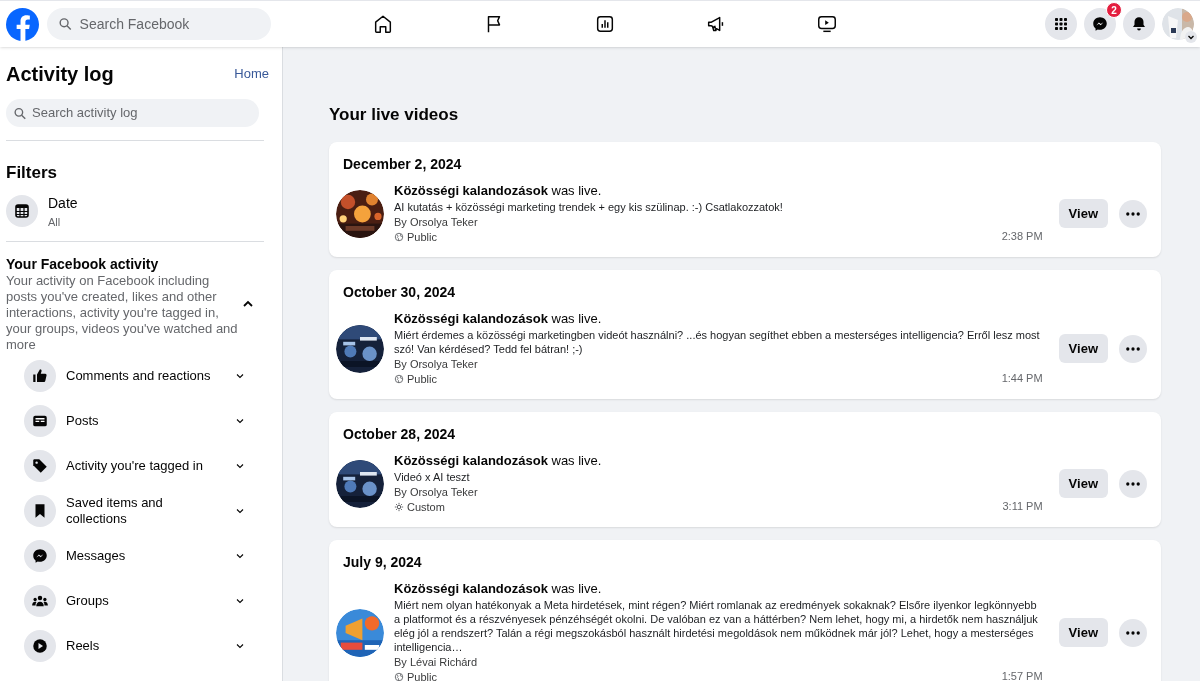 The height and width of the screenshot is (681, 1200). What do you see at coordinates (55, 222) in the screenshot?
I see `filter-value: All` at bounding box center [55, 222].